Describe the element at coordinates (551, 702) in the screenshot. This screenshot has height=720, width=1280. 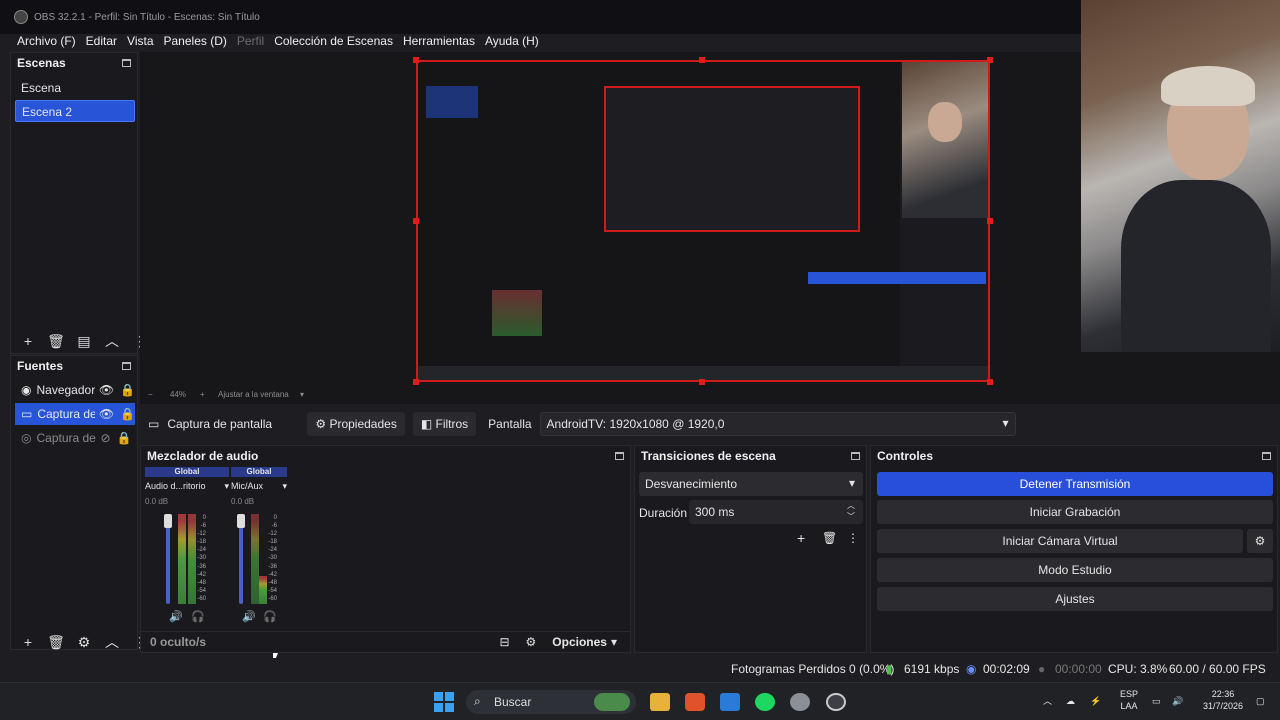
I see `taskbar-search: ⌕ Buscar` at that location.